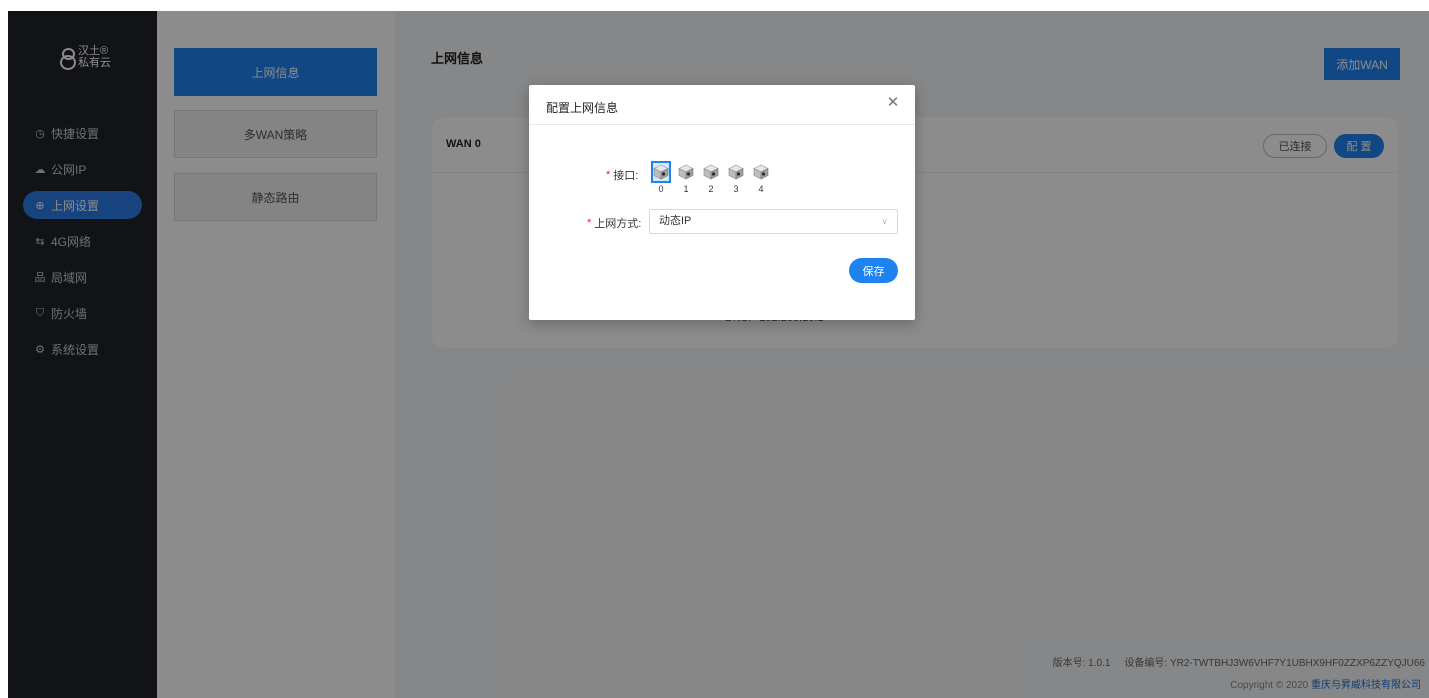 This screenshot has width=1429, height=698. Describe the element at coordinates (773, 221) in the screenshot. I see `internet-mode-select: 动态IP ∨` at that location.